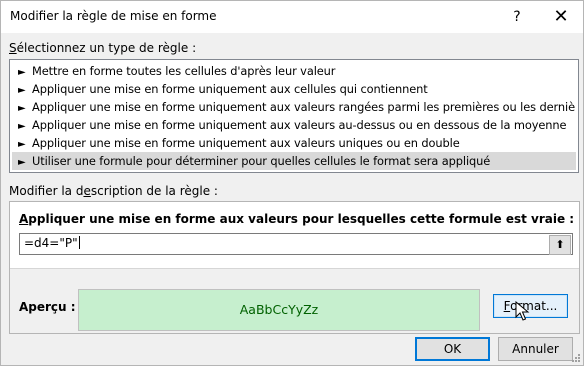 The image size is (584, 366). What do you see at coordinates (51, 243) in the screenshot?
I see `formula-value: =d4="P"` at bounding box center [51, 243].